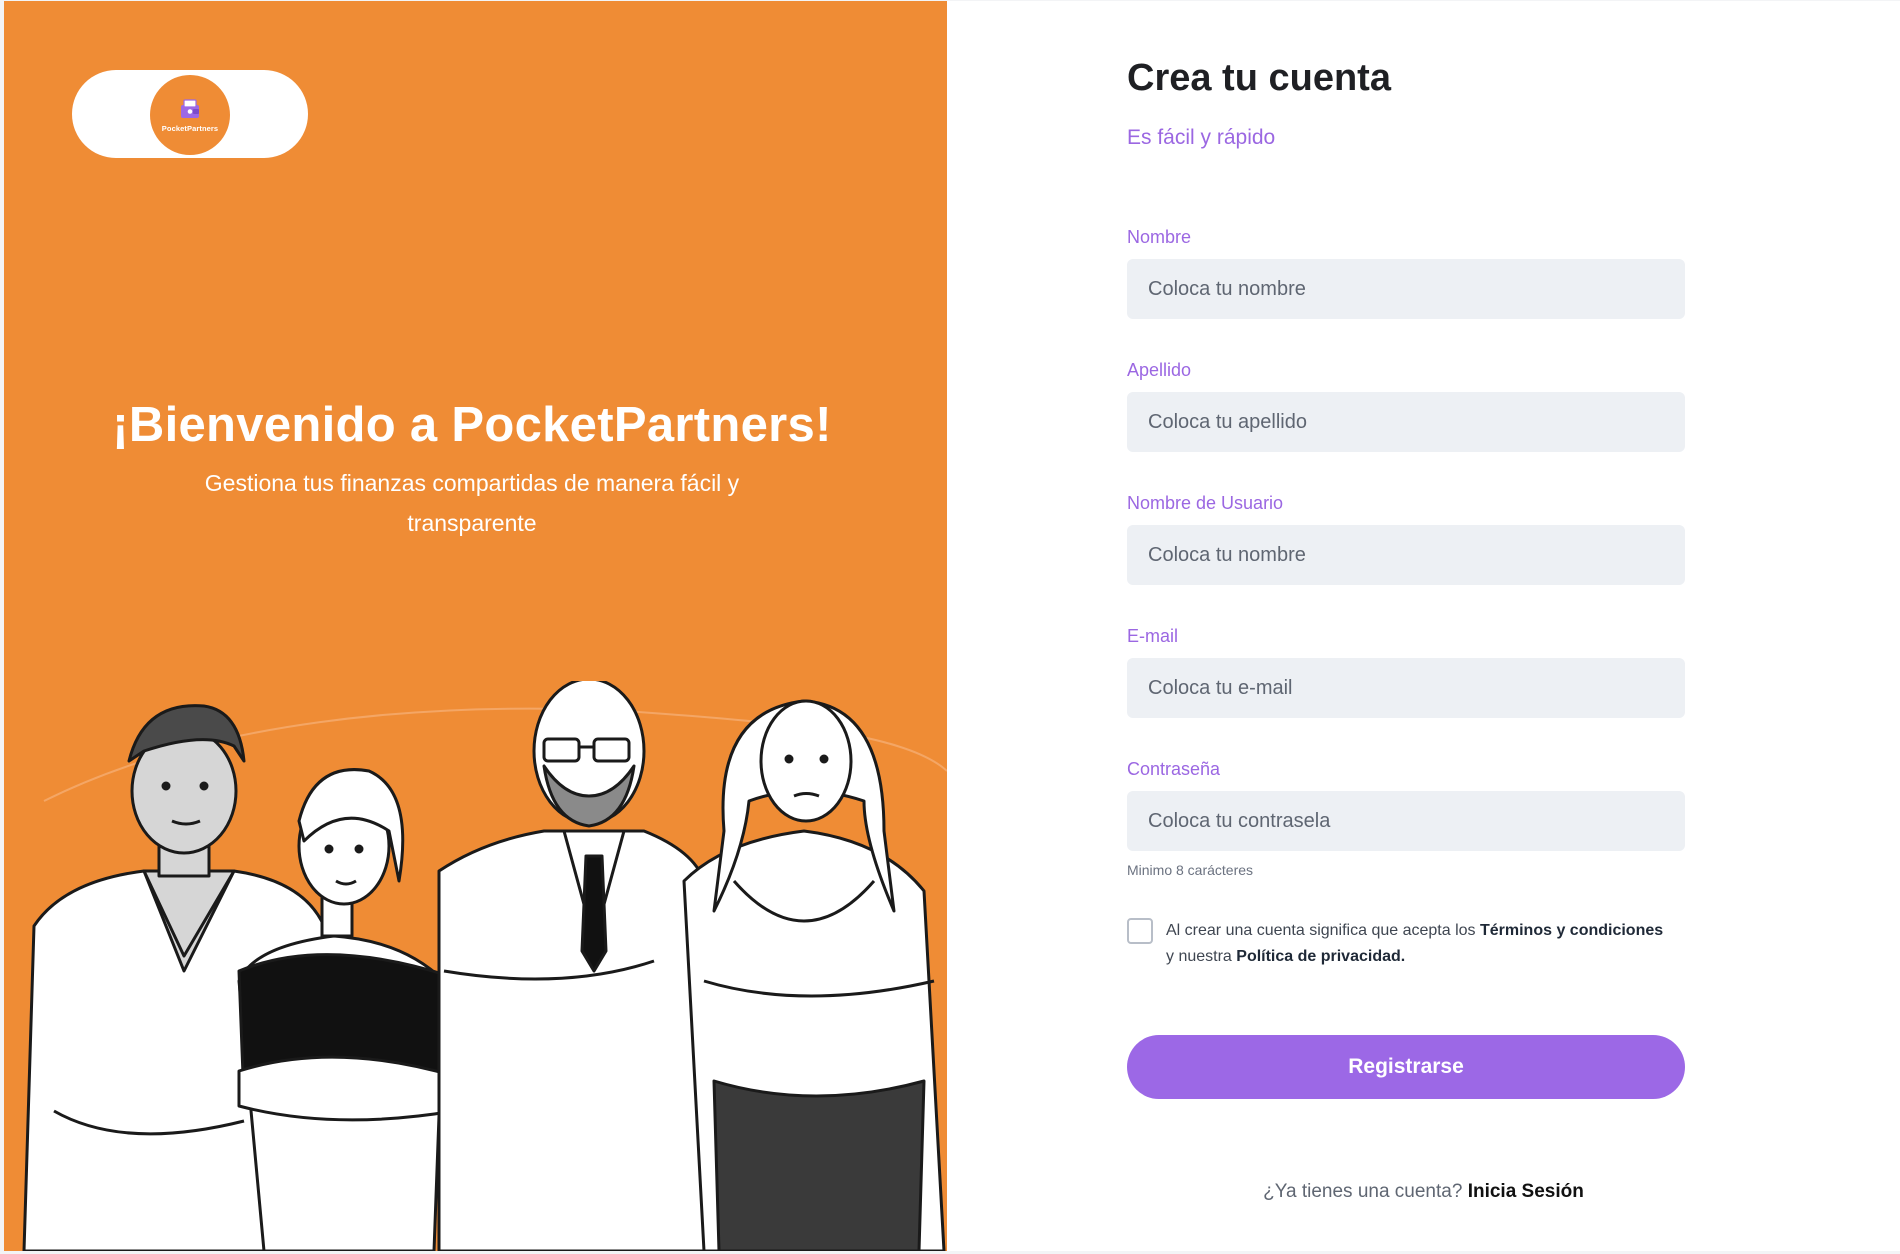  I want to click on form-title: Crea tu cuenta, so click(1259, 78).